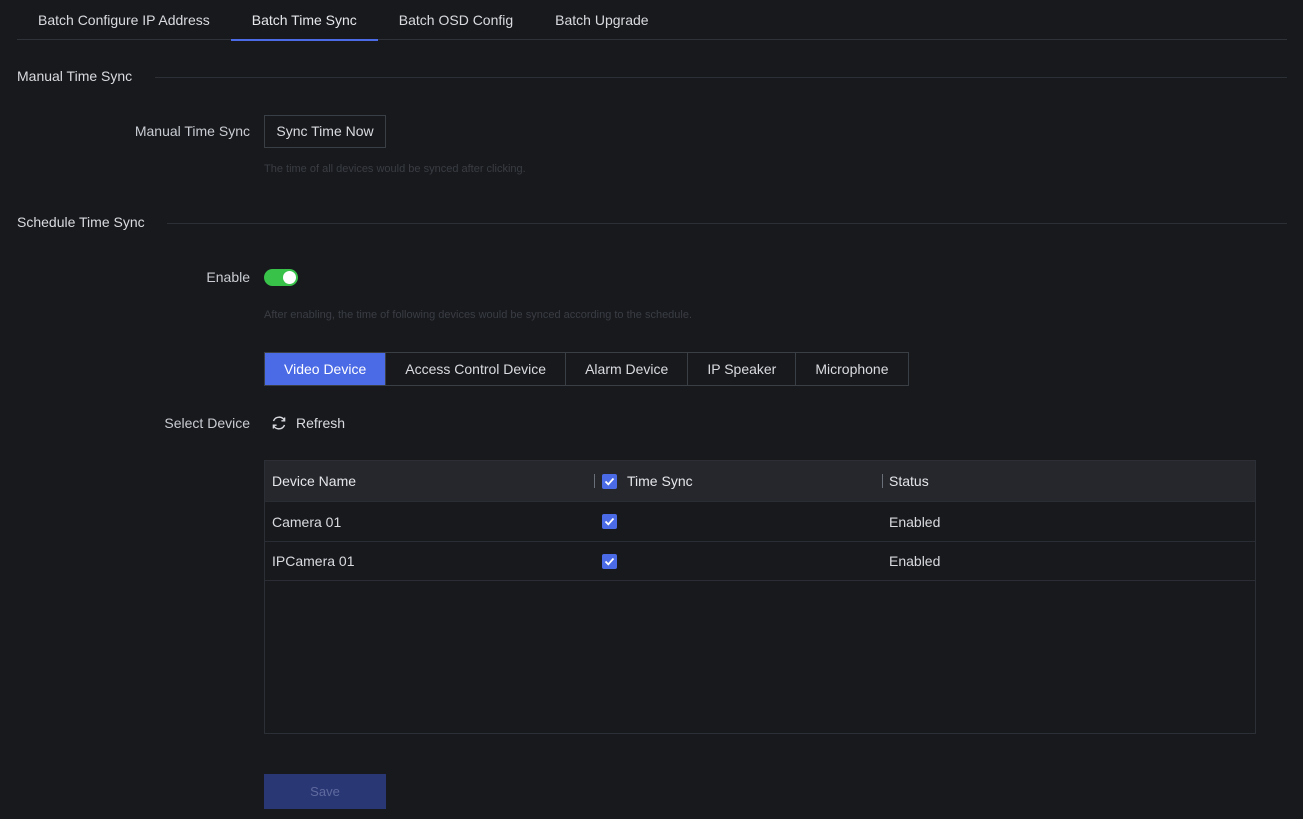 The height and width of the screenshot is (819, 1303). Describe the element at coordinates (760, 481) in the screenshot. I see `table-header: Device Name Time Sync Status` at that location.